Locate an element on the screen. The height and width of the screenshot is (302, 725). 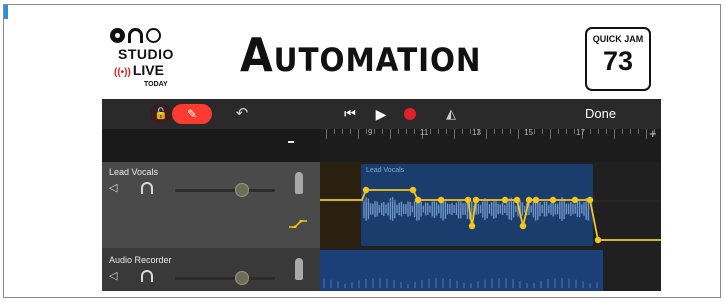
logo-live-text: ((•)) LIVE is located at coordinates (139, 70).